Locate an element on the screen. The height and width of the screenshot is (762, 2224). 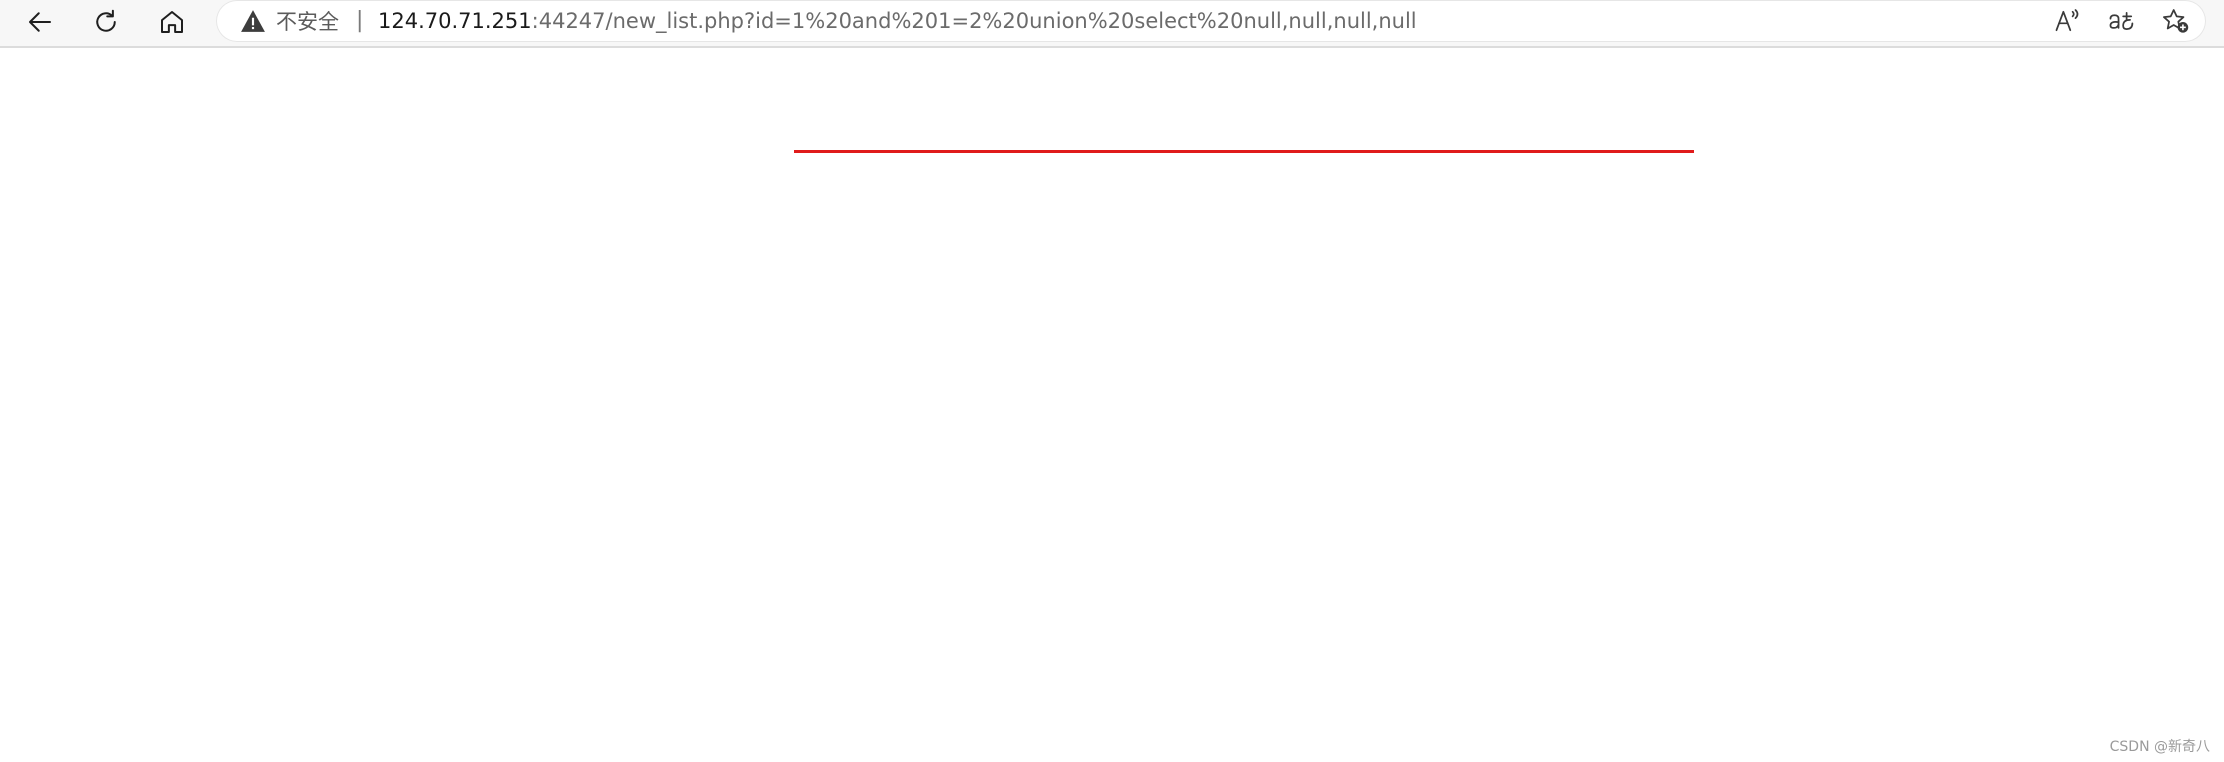
add-favorite-icon is located at coordinates (2176, 21).